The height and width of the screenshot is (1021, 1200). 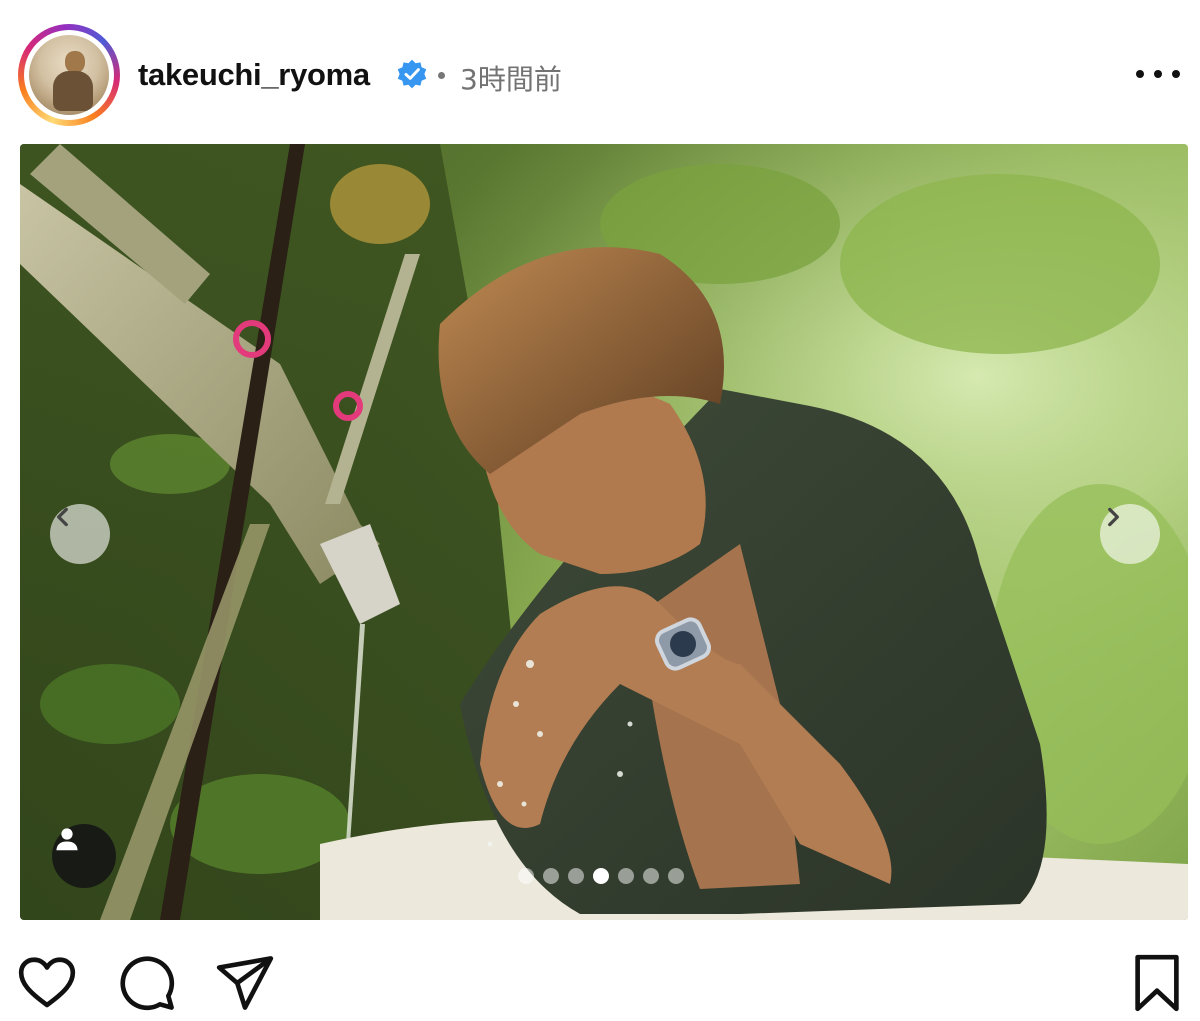 I want to click on avatar, so click(x=69, y=75).